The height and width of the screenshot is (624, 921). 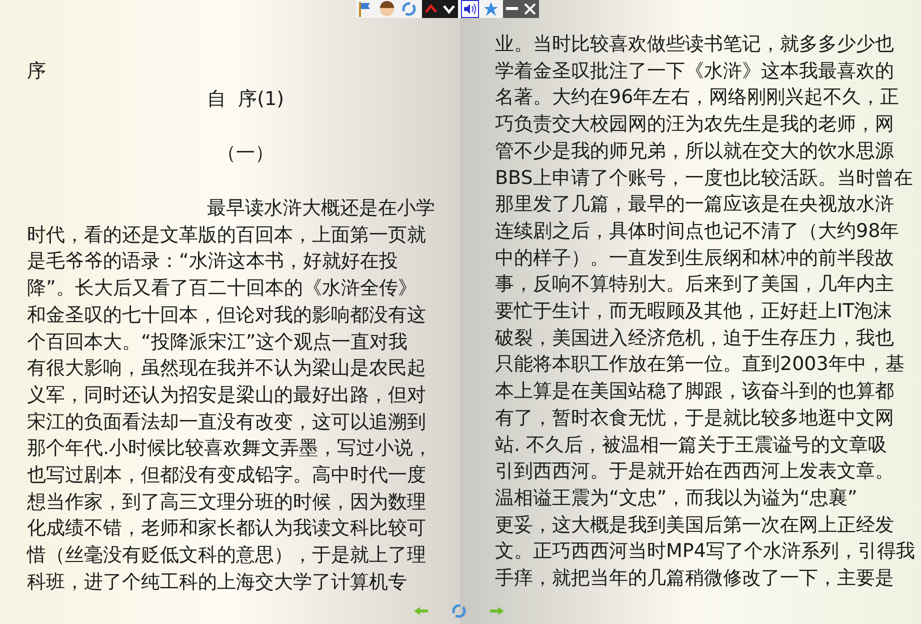 I want to click on star-icon, so click(x=491, y=9).